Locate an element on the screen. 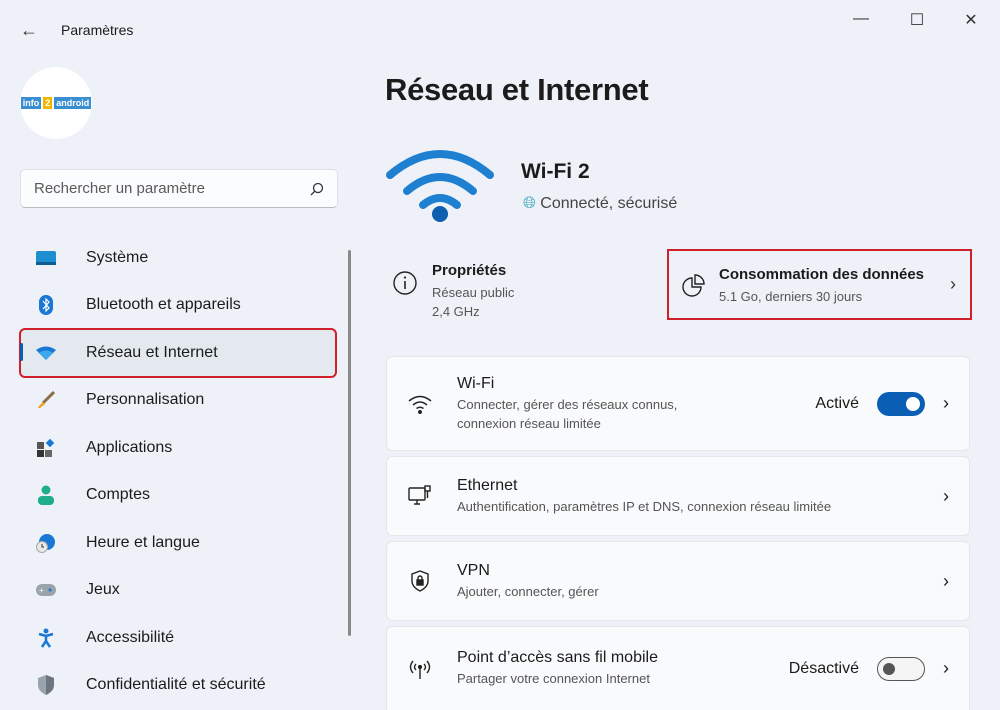 Image resolution: width=1000 pixels, height=710 pixels. apps-icon is located at coordinates (46, 448).